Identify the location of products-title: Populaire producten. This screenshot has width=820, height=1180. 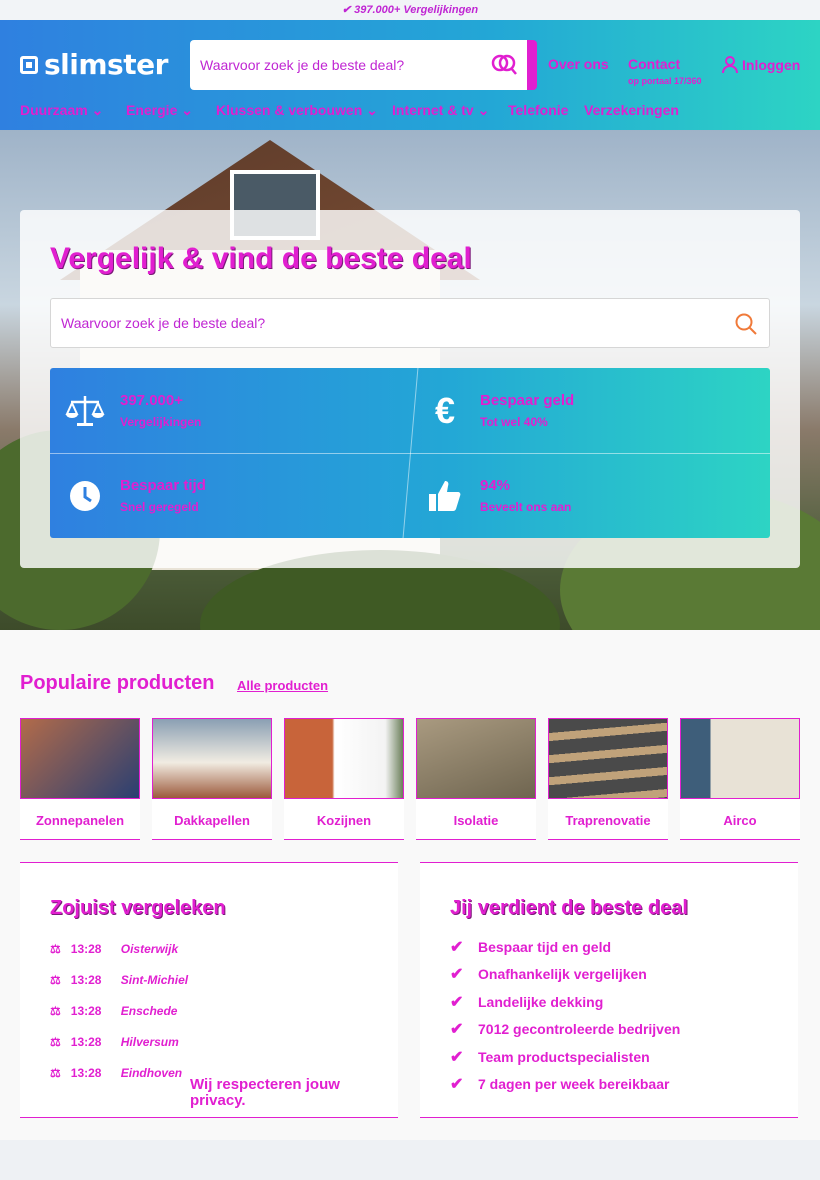
(117, 683).